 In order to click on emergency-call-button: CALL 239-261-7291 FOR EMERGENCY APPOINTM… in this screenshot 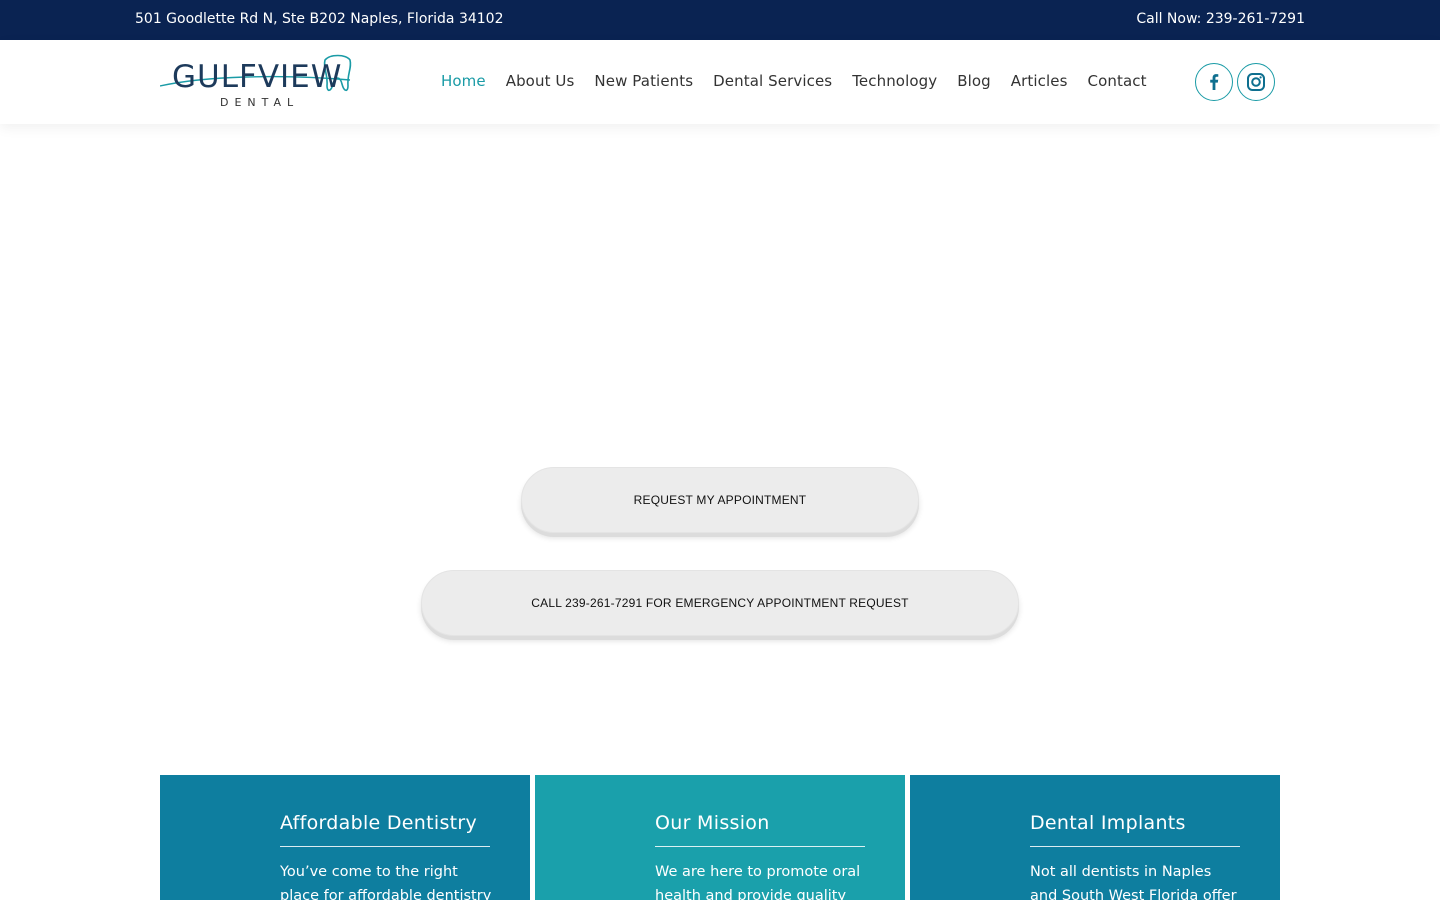, I will do `click(720, 603)`.